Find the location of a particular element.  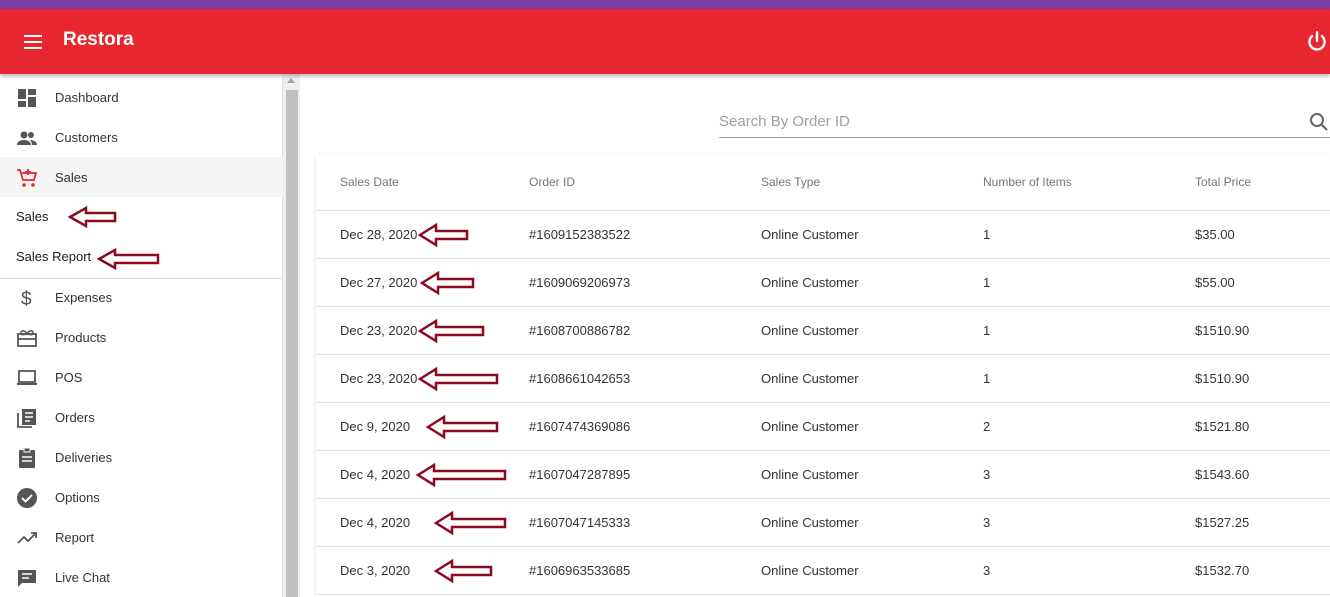

submenu-item-sales: Sales is located at coordinates (141, 217).